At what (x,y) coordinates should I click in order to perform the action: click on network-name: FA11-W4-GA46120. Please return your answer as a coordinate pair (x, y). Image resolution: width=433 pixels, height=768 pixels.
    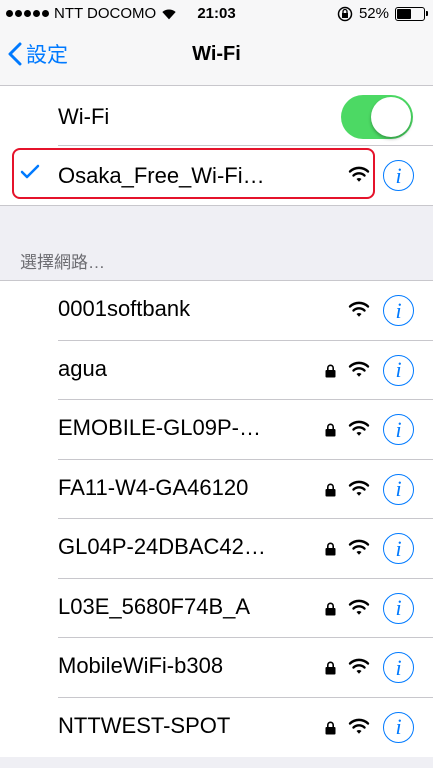
    Looking at the image, I should click on (153, 487).